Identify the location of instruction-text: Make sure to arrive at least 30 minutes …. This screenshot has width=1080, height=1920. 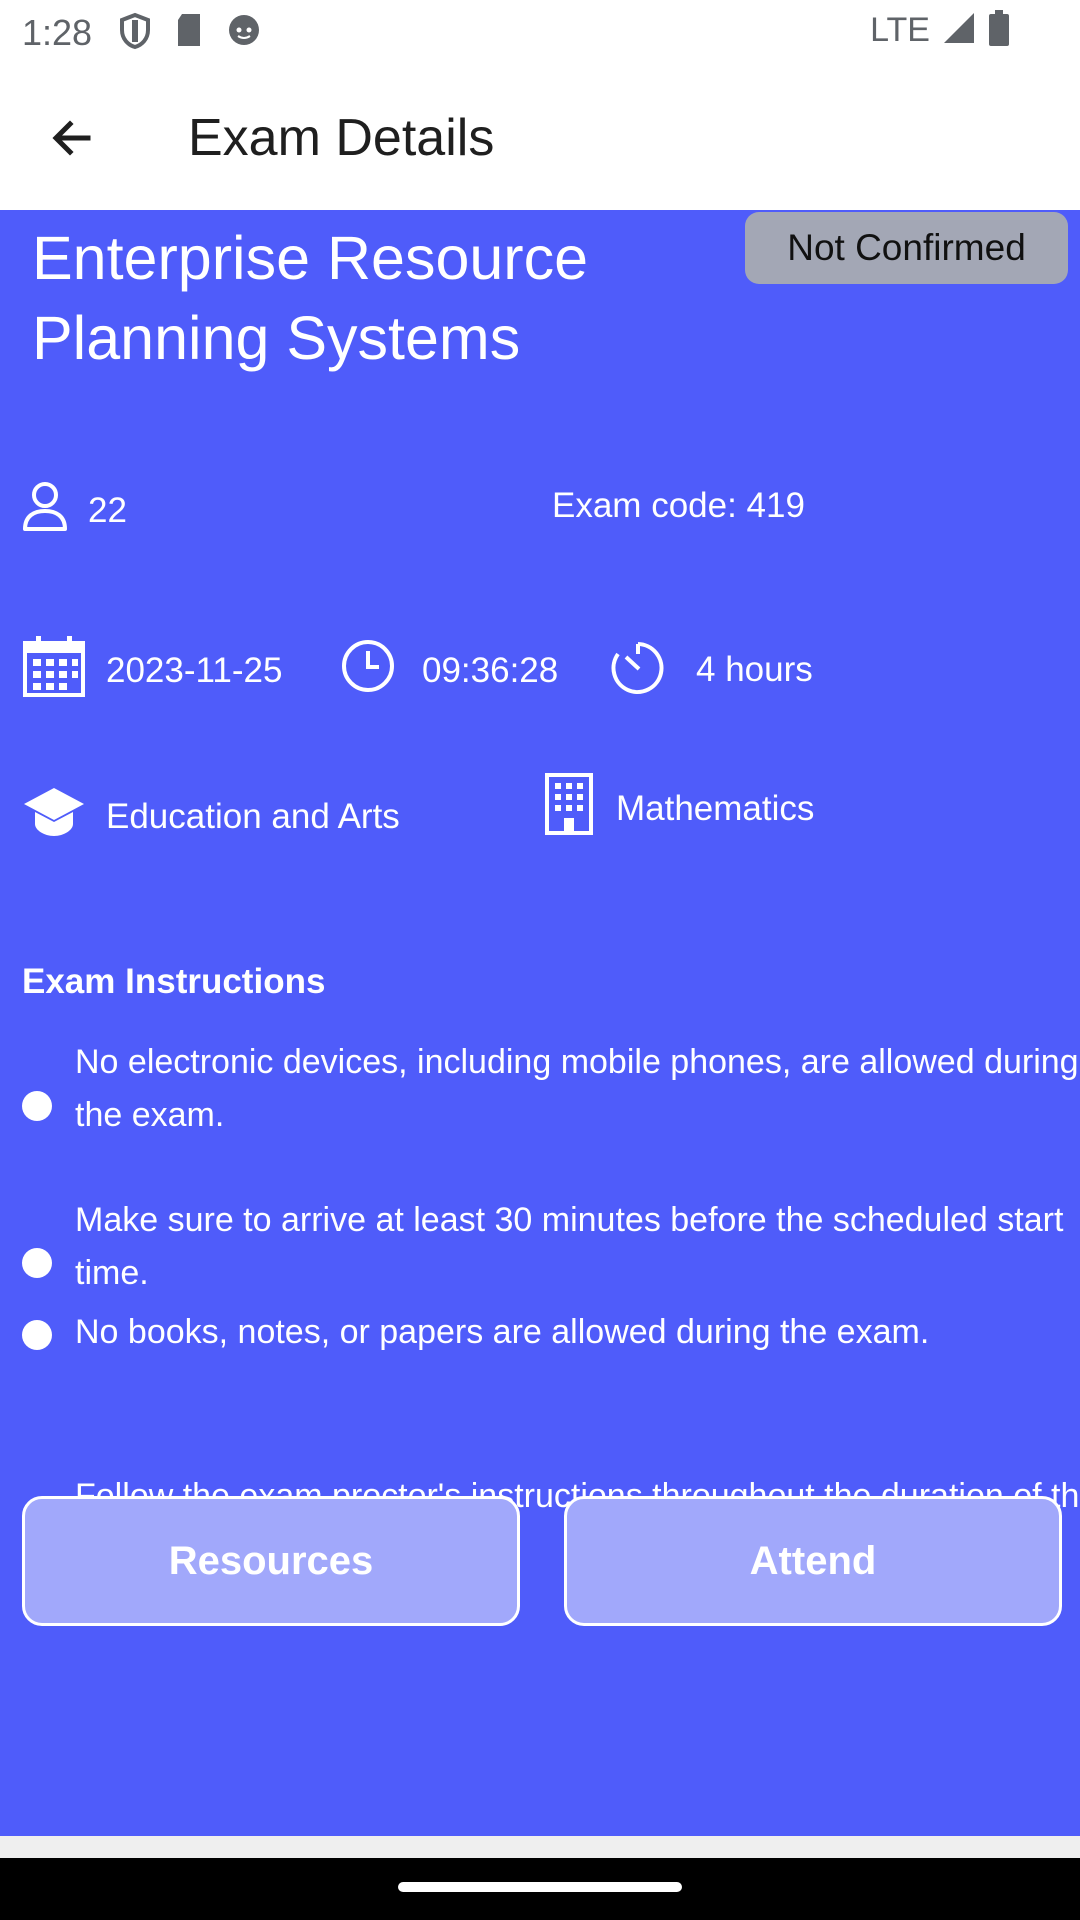
(569, 1246).